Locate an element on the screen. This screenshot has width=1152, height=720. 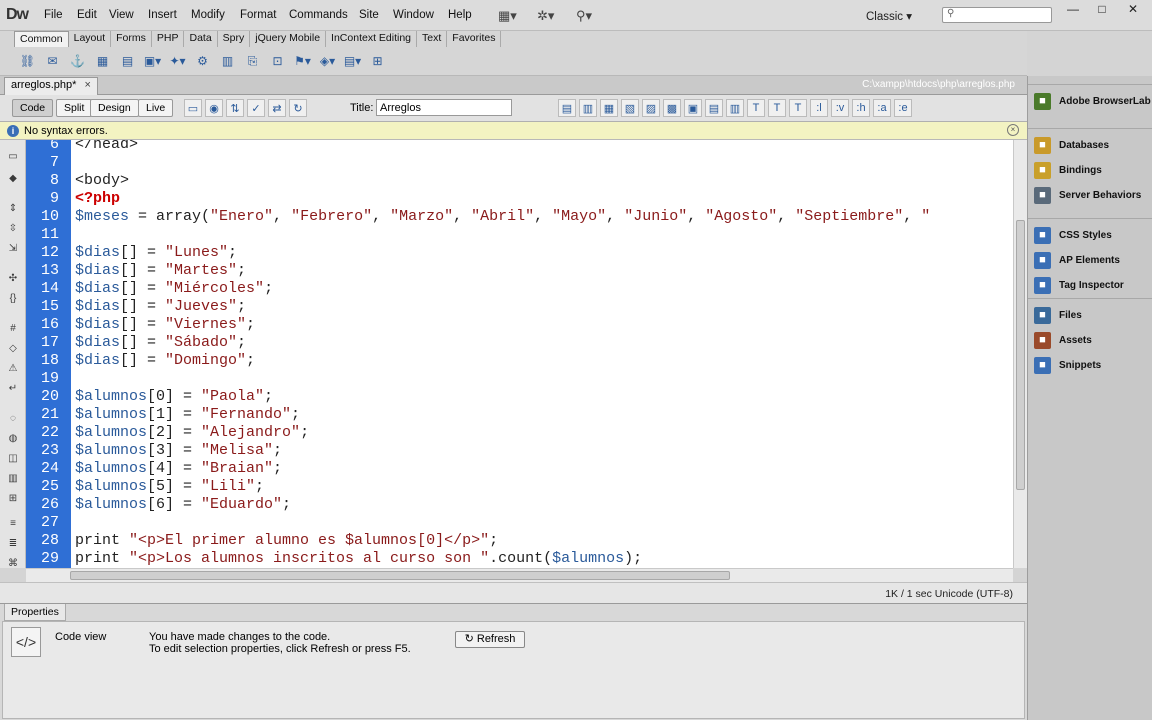
code-line: $dias[] = "Domingo"; is located at coordinates (542, 361).